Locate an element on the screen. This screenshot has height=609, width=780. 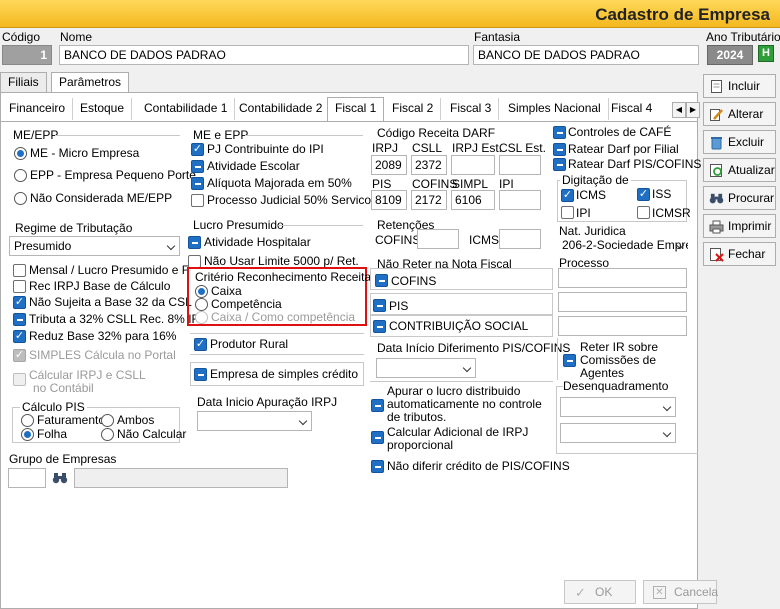
cancela-button: ✕ Cancela is located at coordinates (680, 592).